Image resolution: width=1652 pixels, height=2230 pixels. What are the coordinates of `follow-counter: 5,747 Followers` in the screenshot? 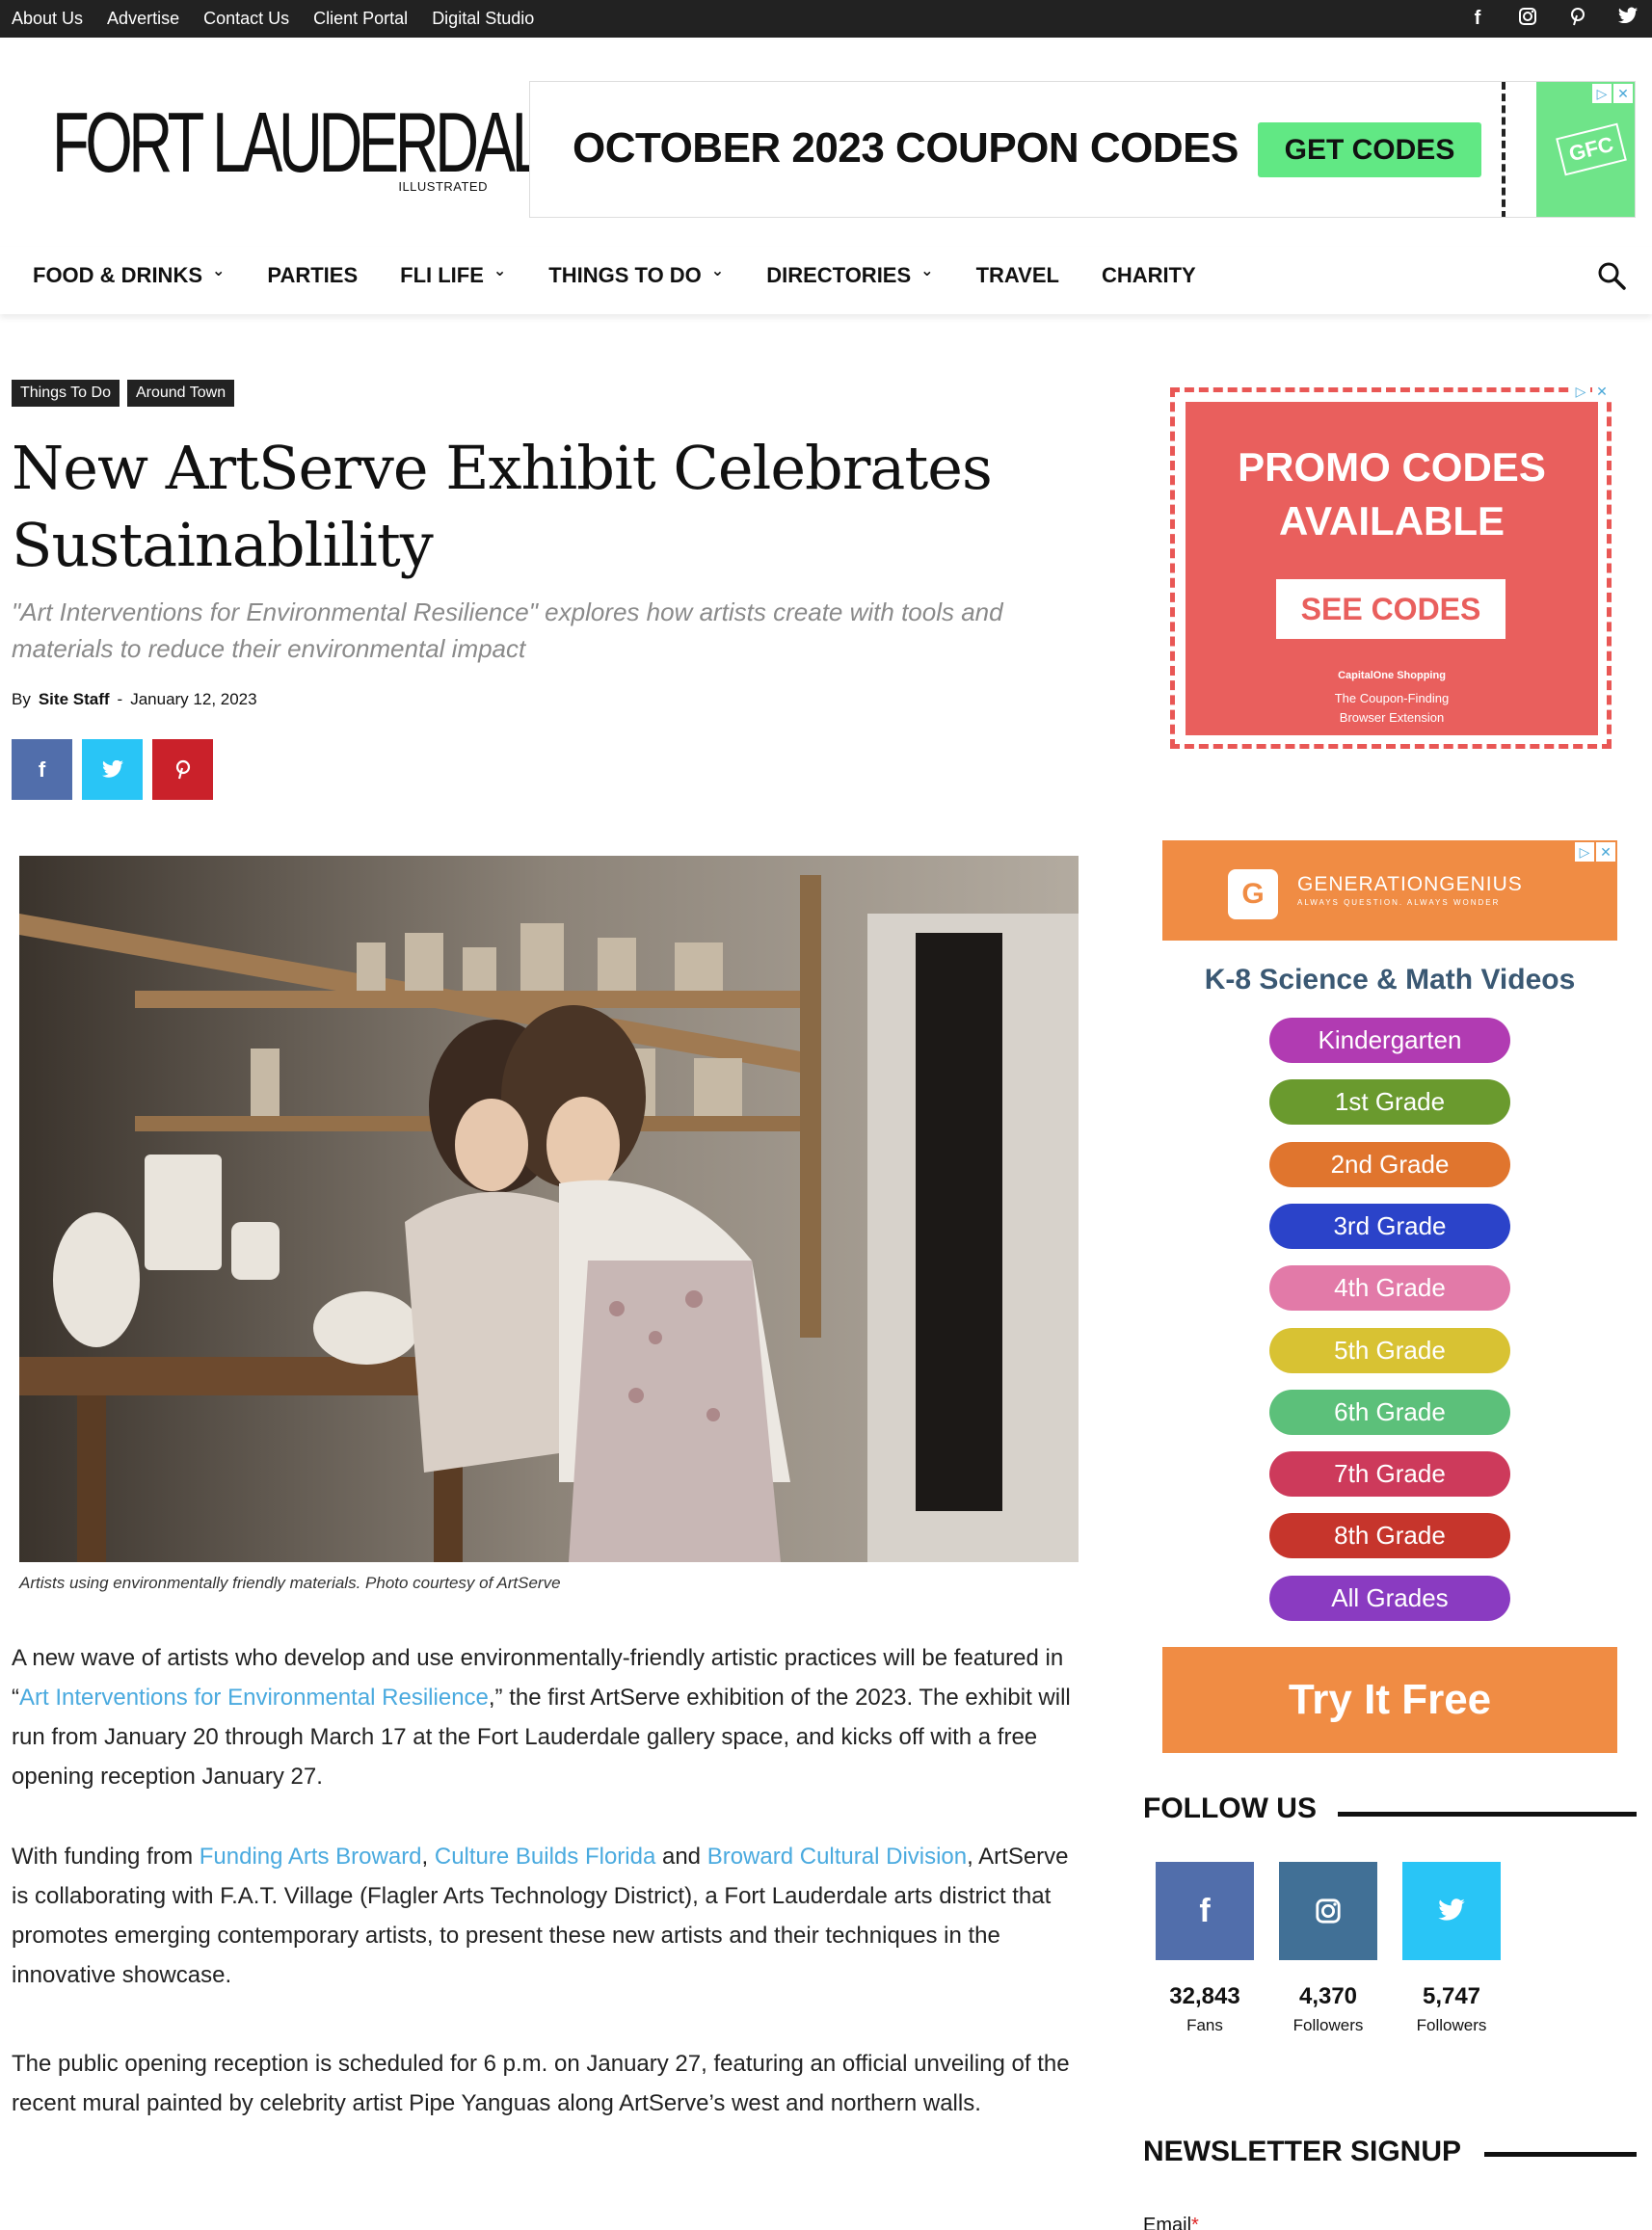 It's located at (1452, 1949).